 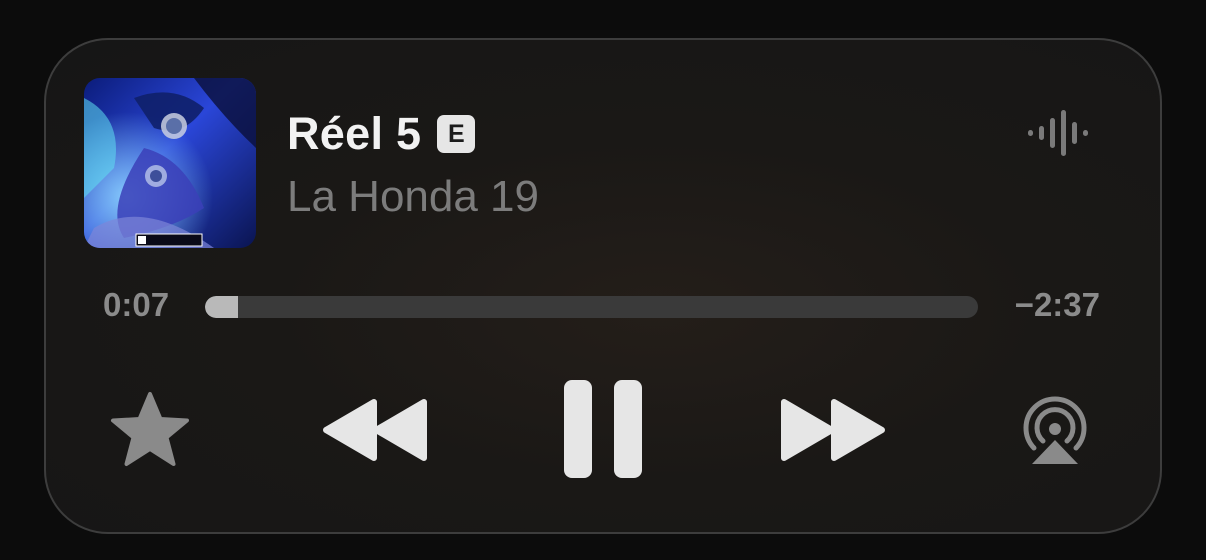 I want to click on track-title-row: Réel 5 E, so click(x=381, y=134).